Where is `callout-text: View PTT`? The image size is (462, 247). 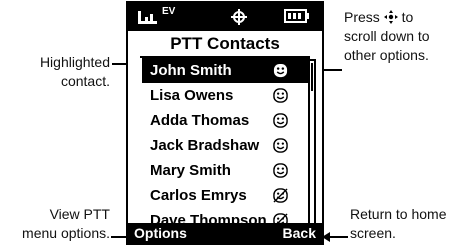
callout-text: View PTT is located at coordinates (79, 214).